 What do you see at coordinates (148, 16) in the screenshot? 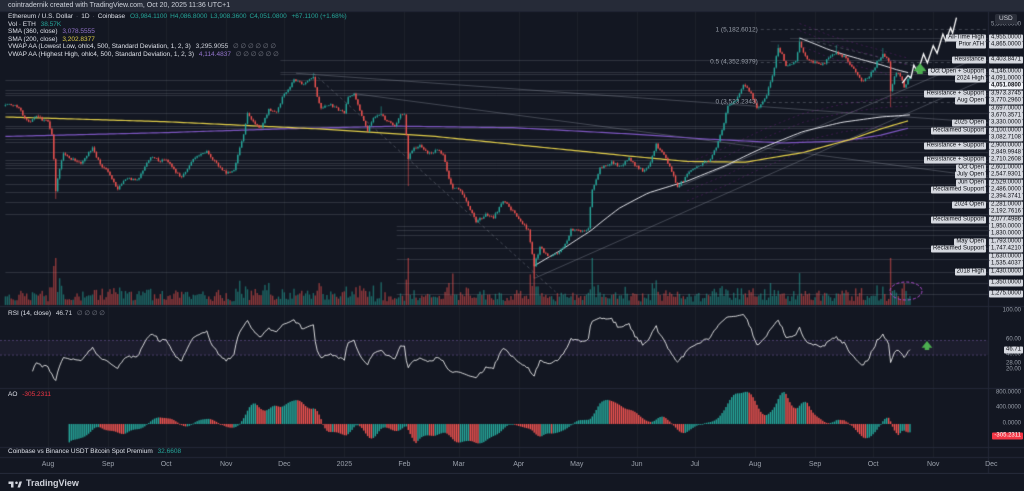
I see `ohlc-open: O3,984.1100` at bounding box center [148, 16].